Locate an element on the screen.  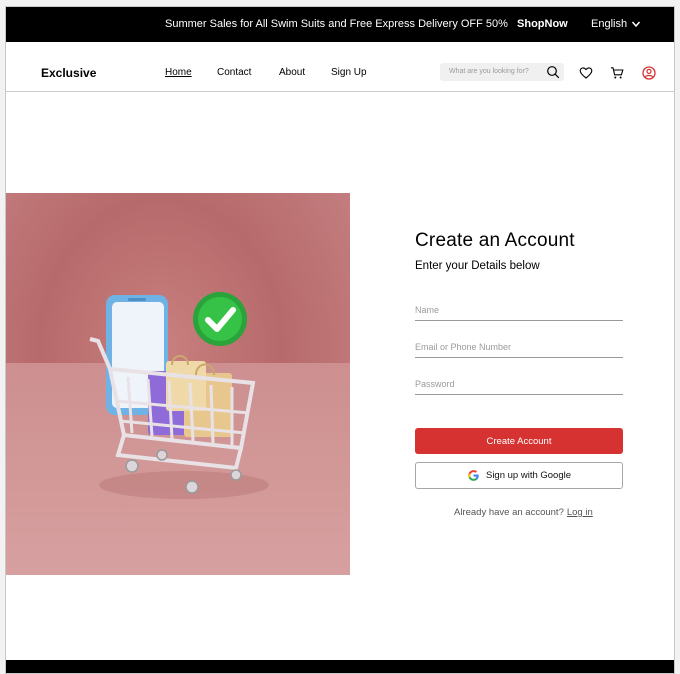
search-box: What are you looking for? is located at coordinates (502, 72).